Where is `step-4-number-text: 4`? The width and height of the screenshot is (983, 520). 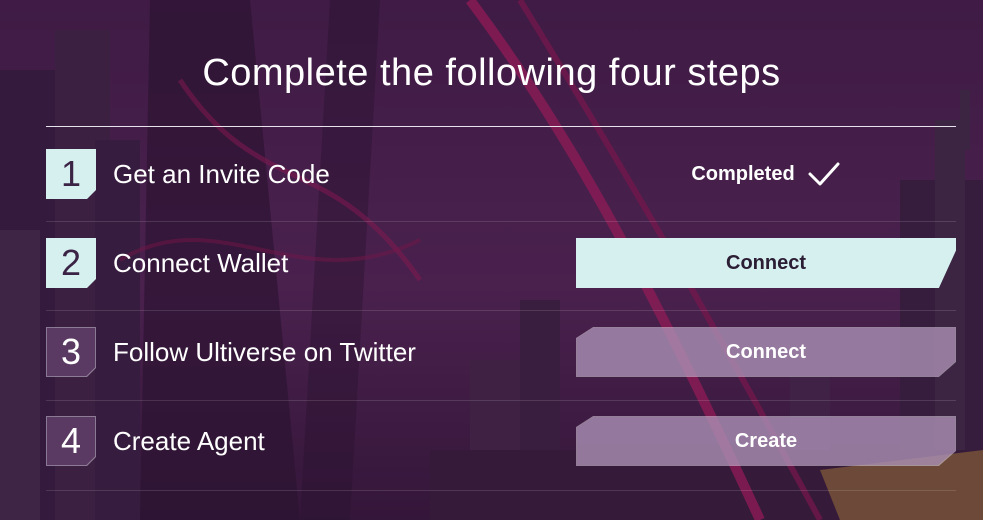 step-4-number-text: 4 is located at coordinates (71, 441).